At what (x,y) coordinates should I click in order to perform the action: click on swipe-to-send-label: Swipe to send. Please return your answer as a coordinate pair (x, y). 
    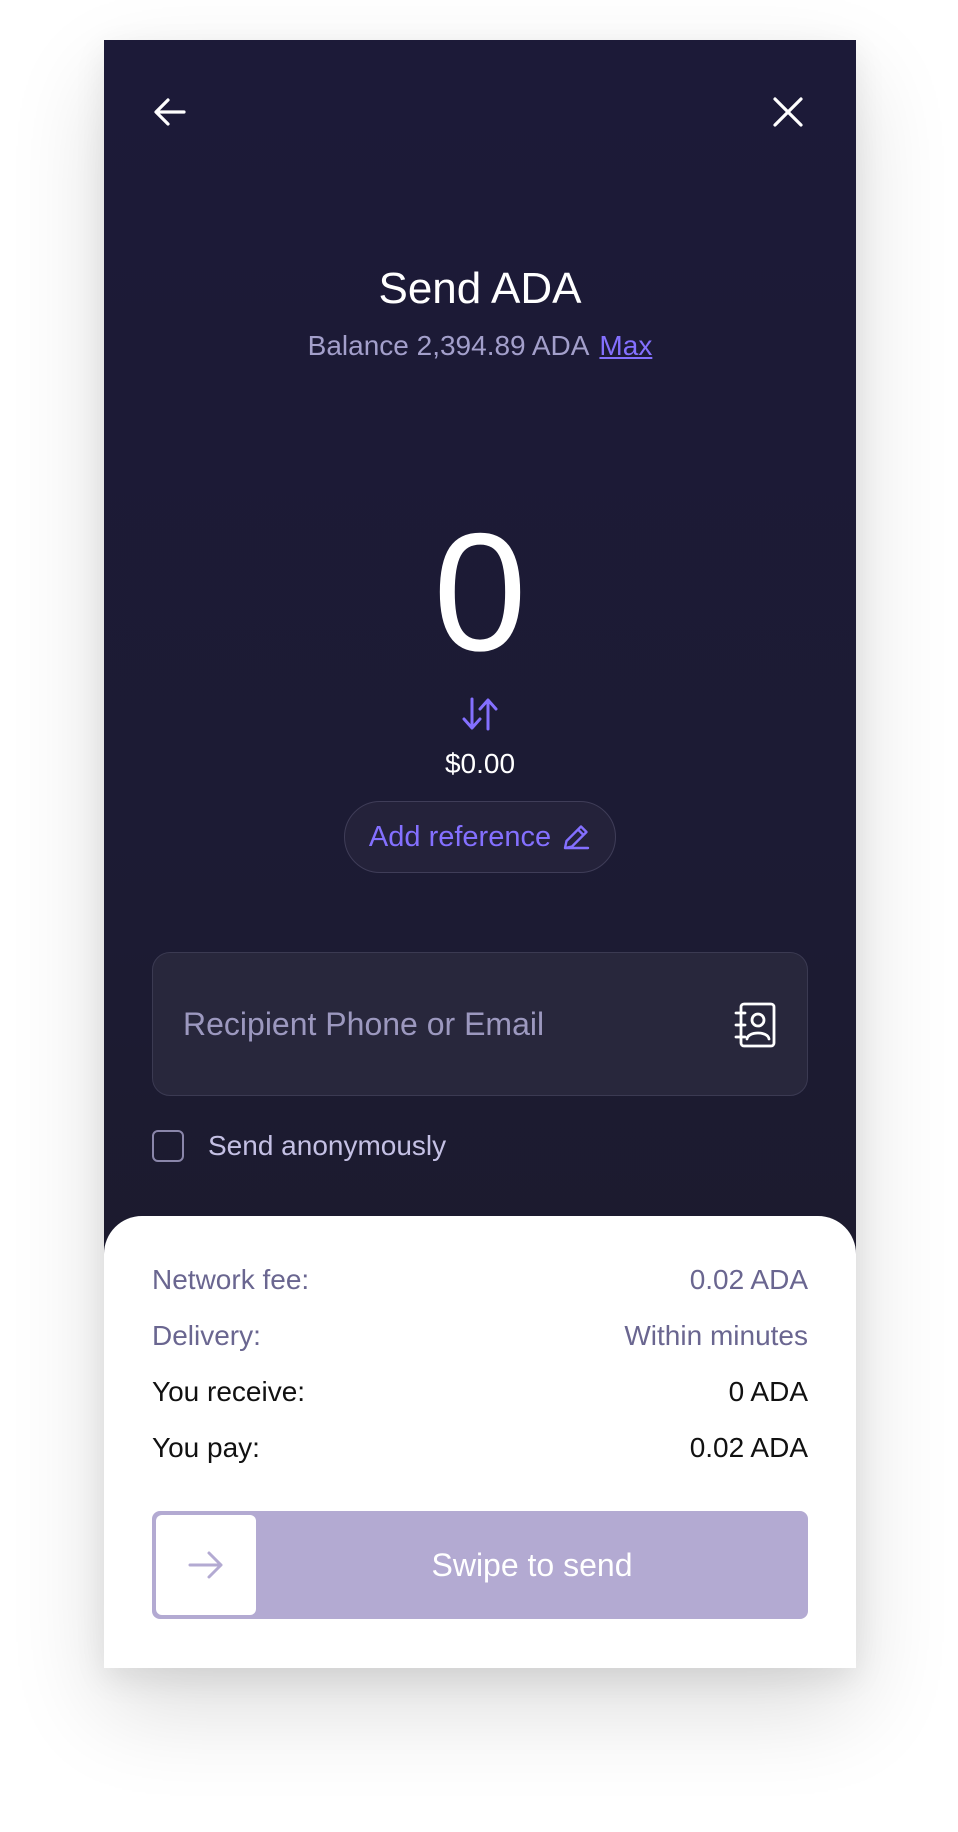
    Looking at the image, I should click on (532, 1564).